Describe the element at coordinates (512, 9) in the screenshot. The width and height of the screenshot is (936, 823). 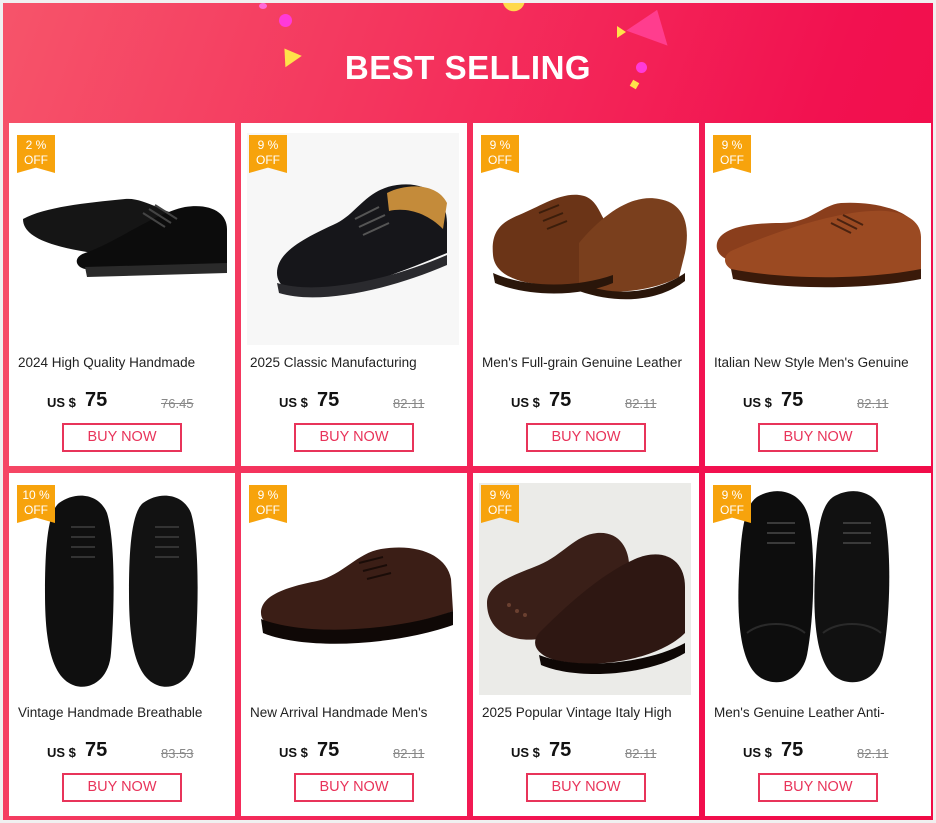
I see `confetti-blob` at that location.